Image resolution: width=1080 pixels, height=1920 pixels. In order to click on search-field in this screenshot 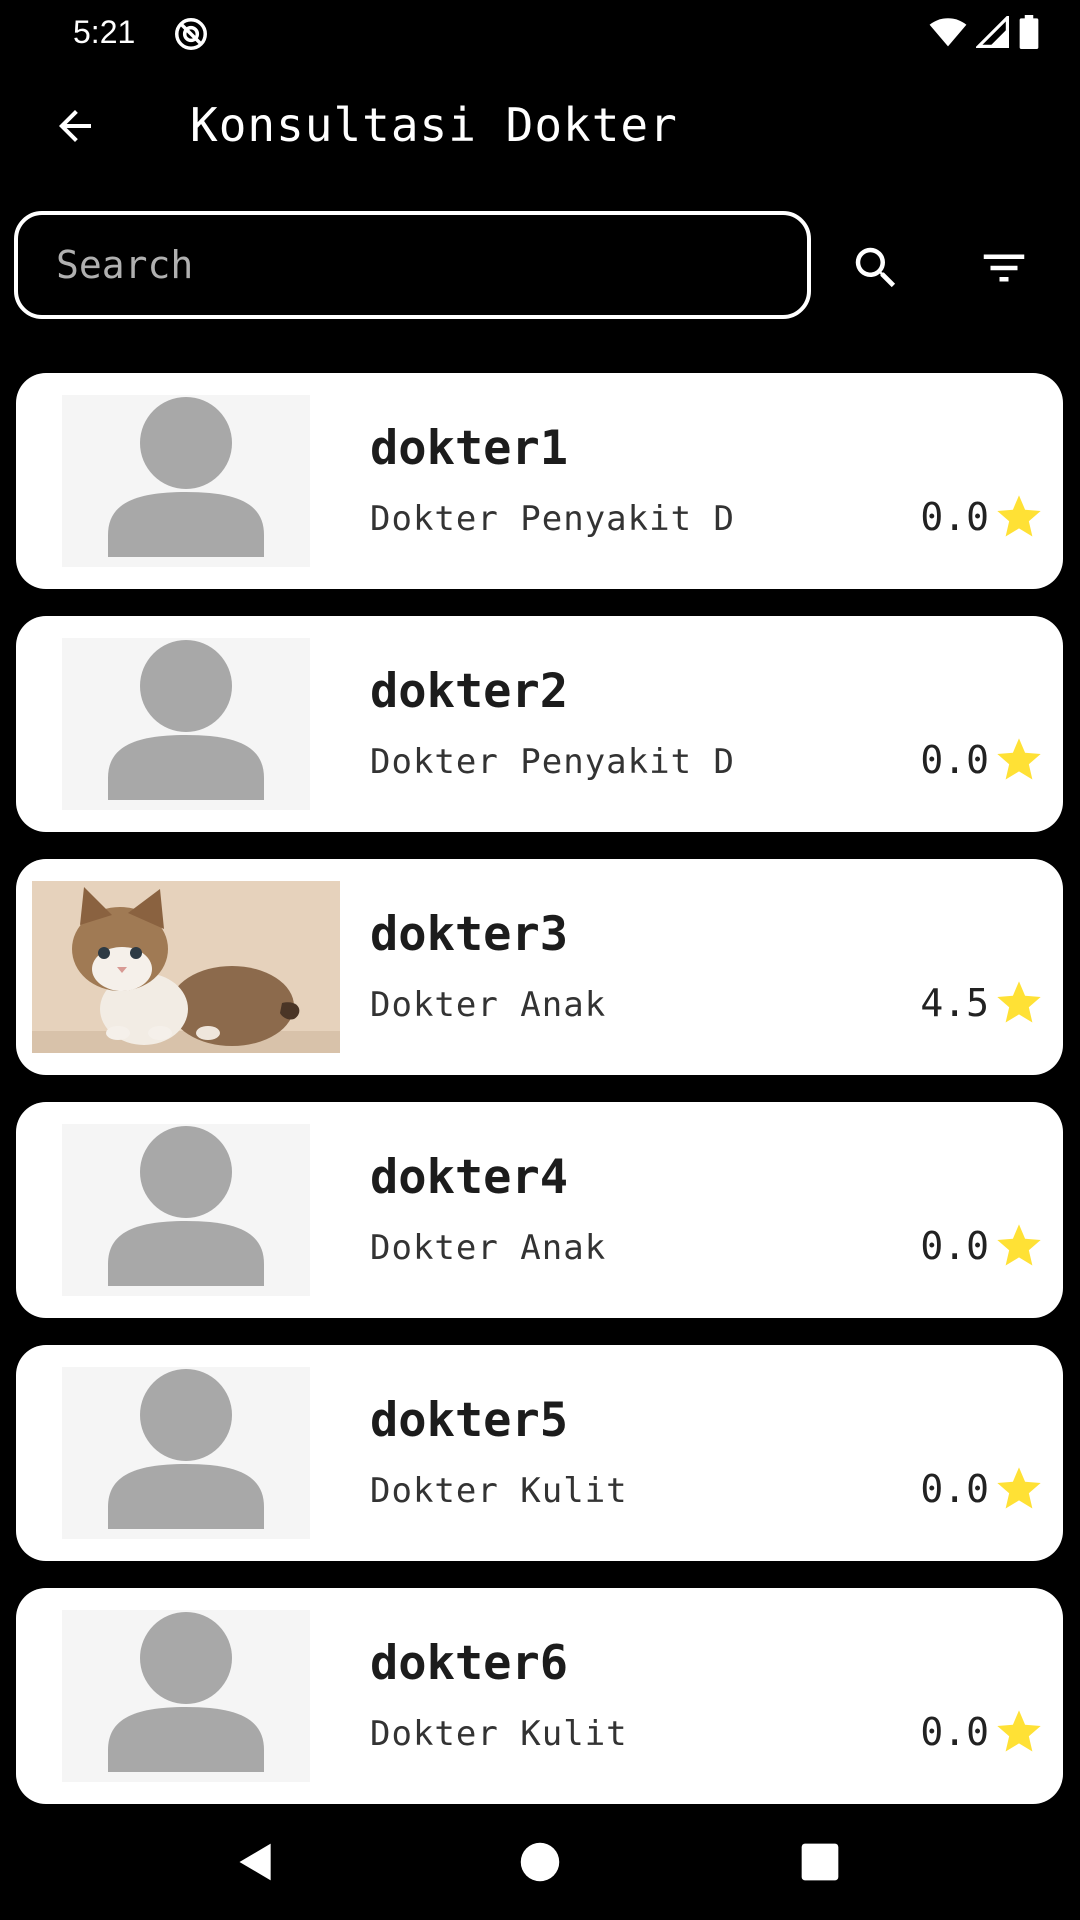, I will do `click(412, 265)`.